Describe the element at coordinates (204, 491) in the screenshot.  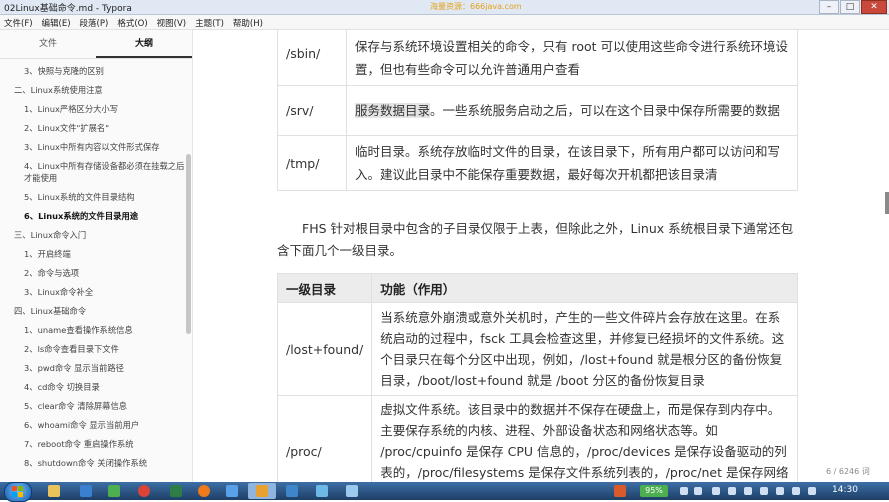
I see `firefox-icon` at that location.